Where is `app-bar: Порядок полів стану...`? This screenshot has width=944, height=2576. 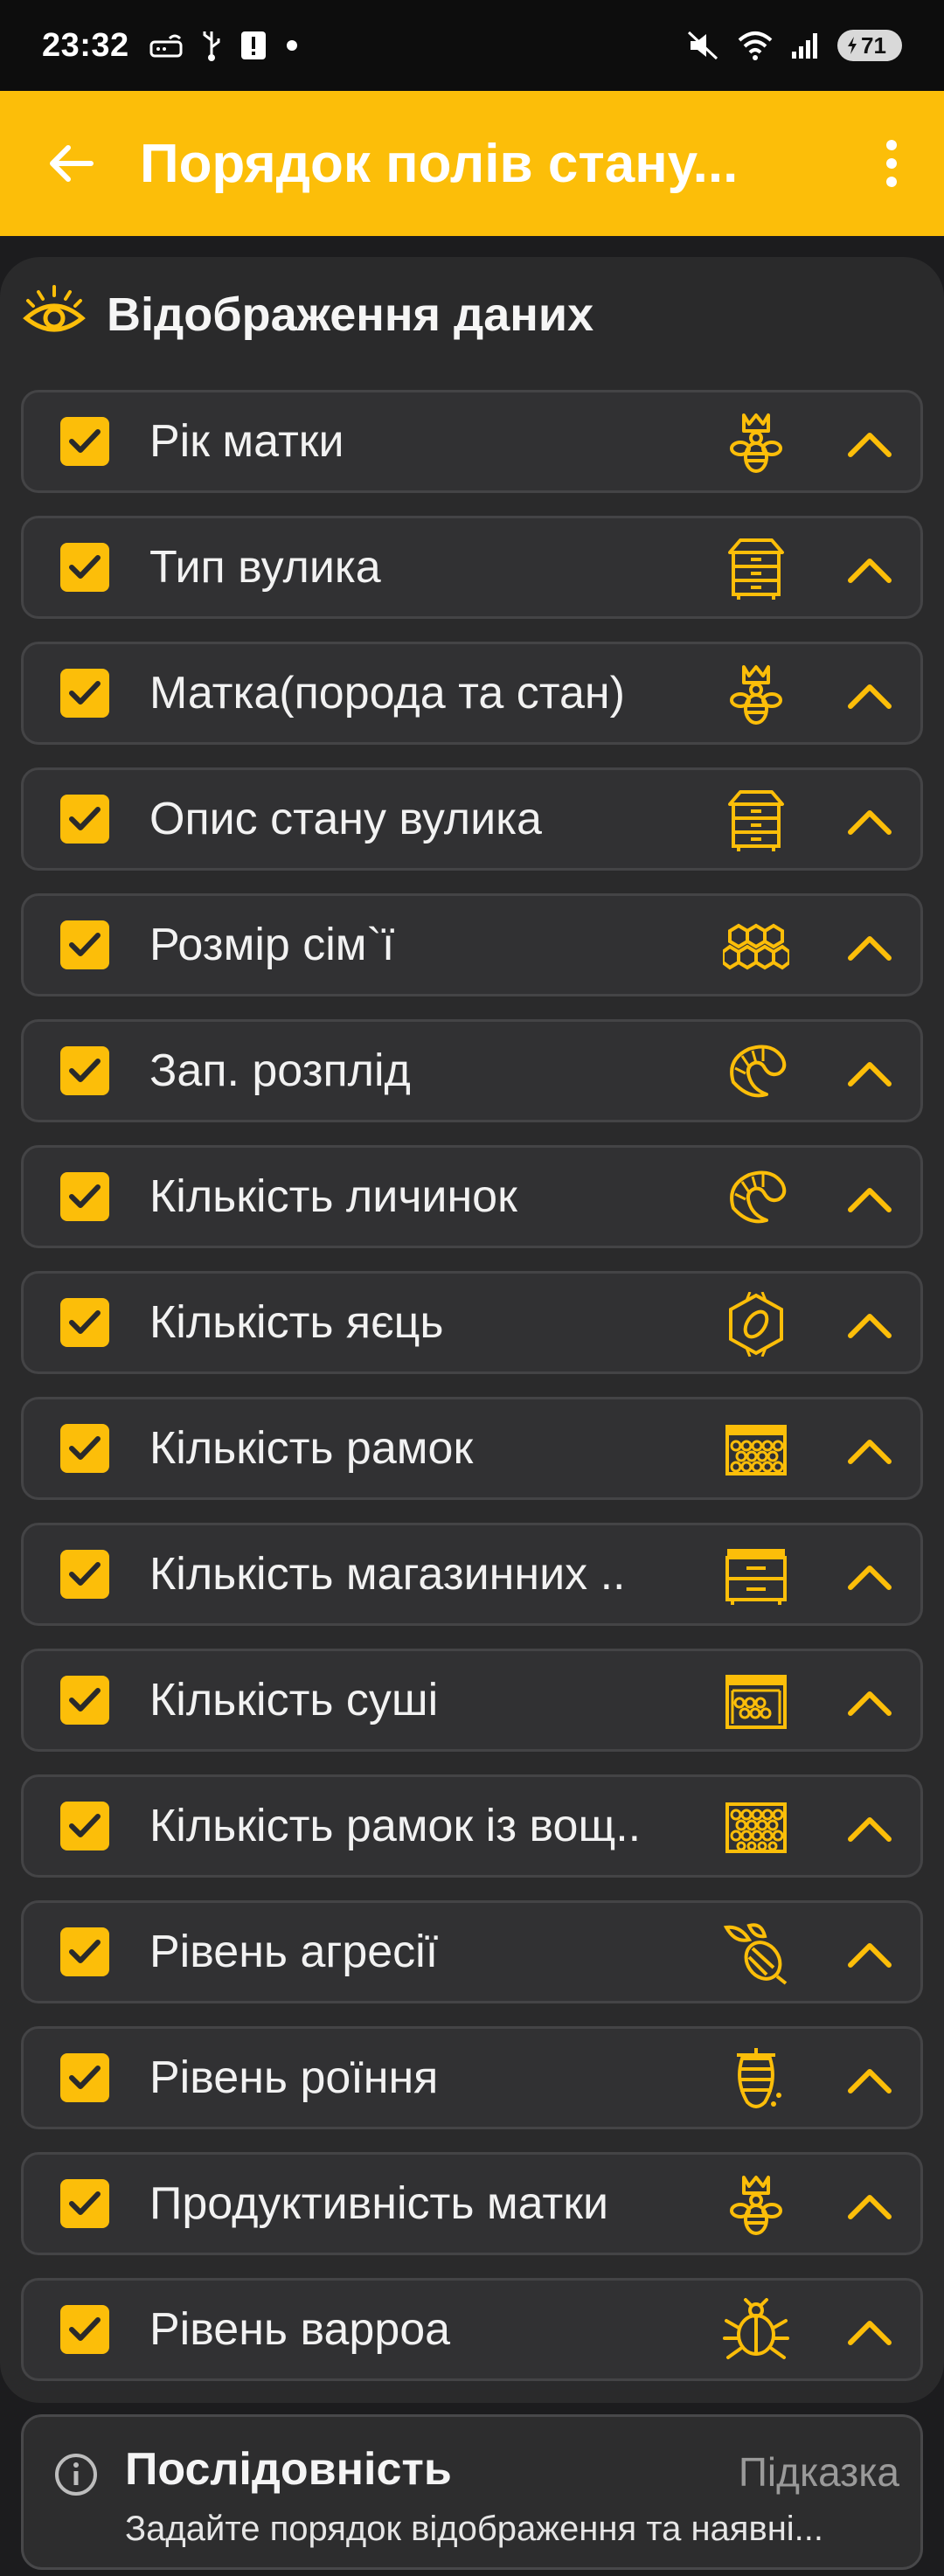
app-bar: Порядок полів стану... is located at coordinates (472, 163).